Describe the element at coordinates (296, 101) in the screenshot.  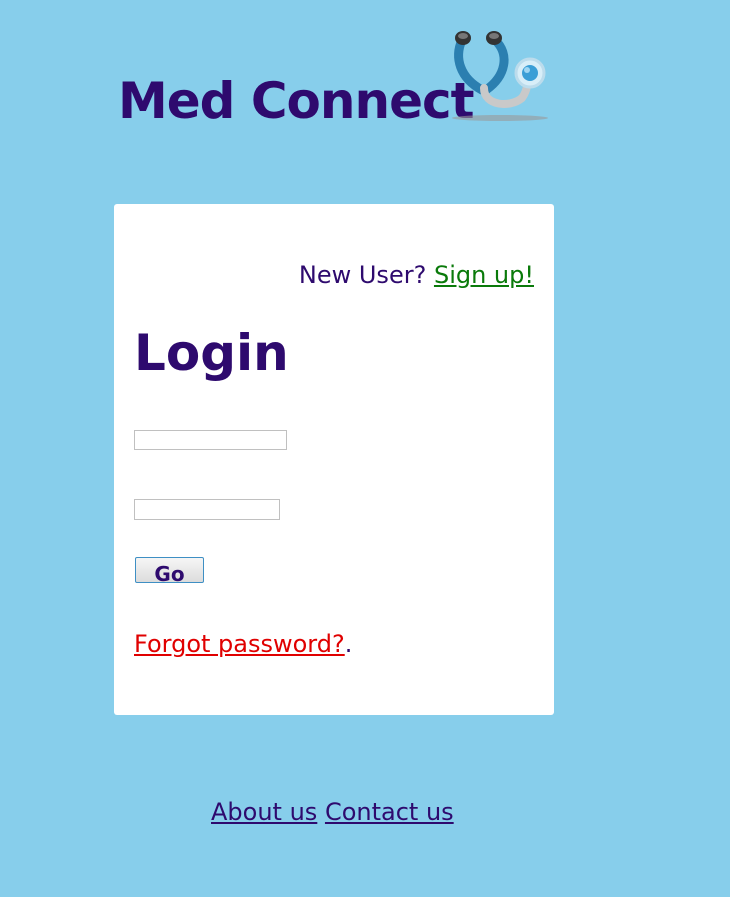
I see `brand-title: Med Connect` at that location.